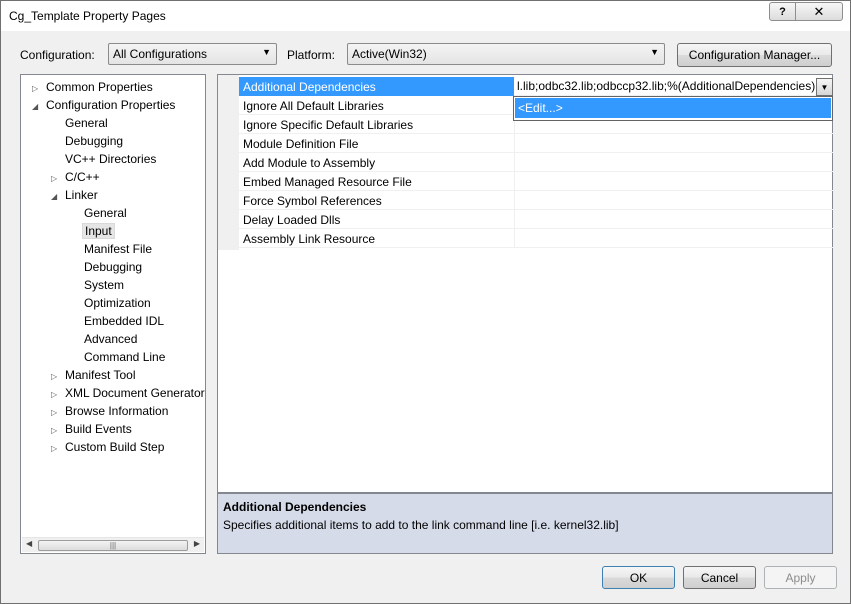 This screenshot has width=851, height=604. I want to click on tree-horizontal-scrollbar: ◀ ||| ▶, so click(113, 544).